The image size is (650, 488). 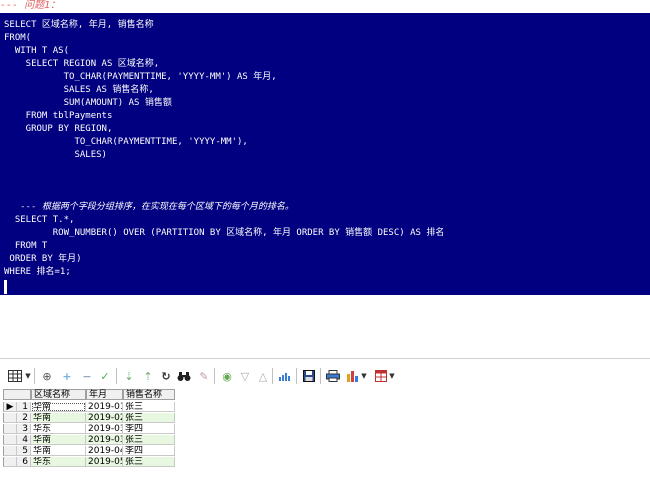 What do you see at coordinates (15, 376) in the screenshot?
I see `grid-icon` at bounding box center [15, 376].